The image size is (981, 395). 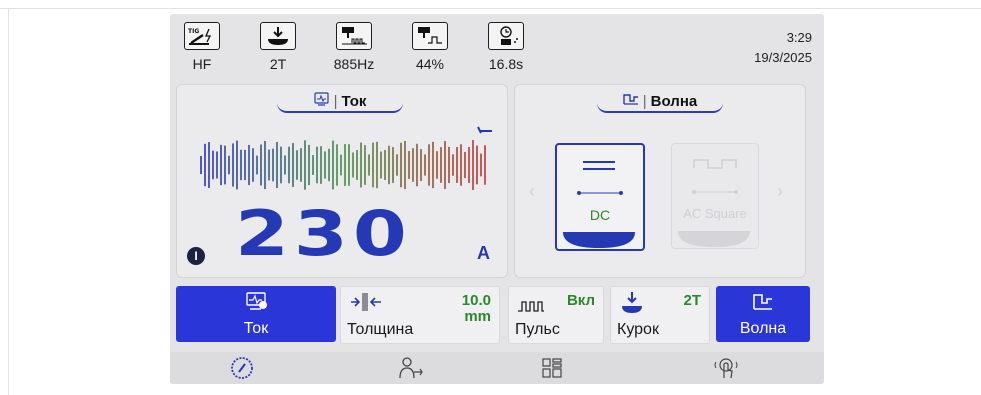 I want to click on gauge-icon, so click(x=242, y=368).